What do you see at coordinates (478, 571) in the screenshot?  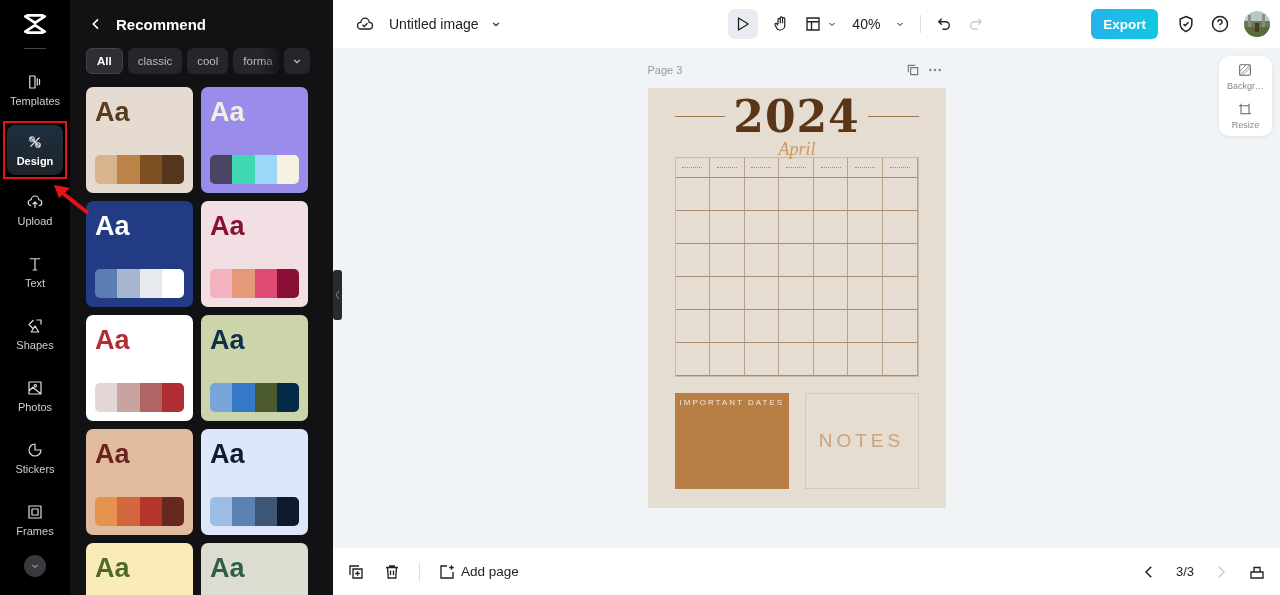 I see `add-page-button: Add page` at bounding box center [478, 571].